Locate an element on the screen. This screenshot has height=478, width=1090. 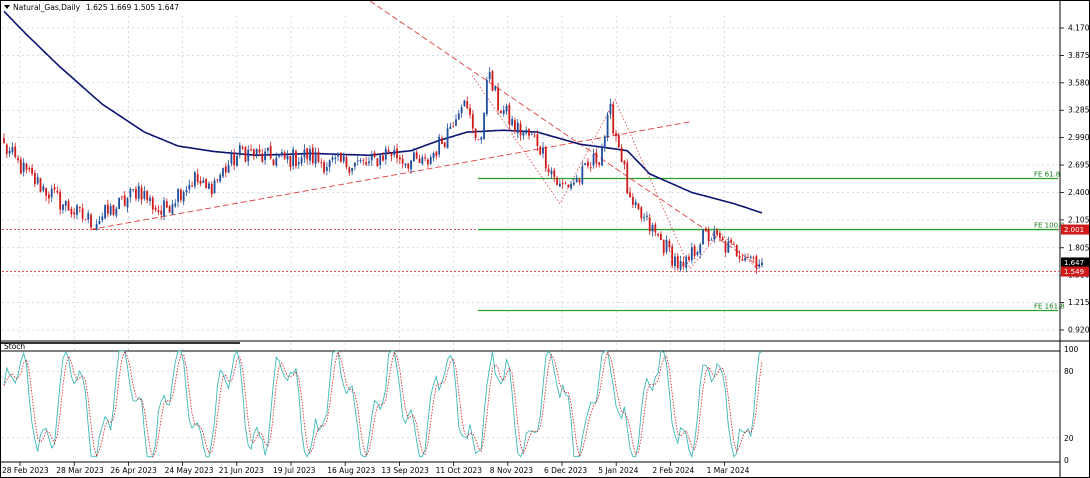
fib-level-label: FE 161.8 is located at coordinates (1049, 306).